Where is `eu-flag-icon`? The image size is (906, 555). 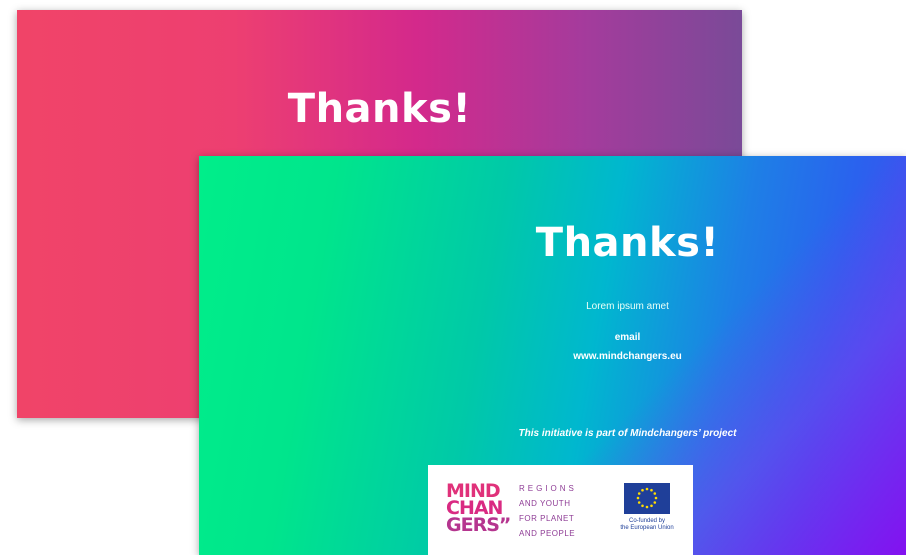
eu-flag-icon is located at coordinates (647, 498).